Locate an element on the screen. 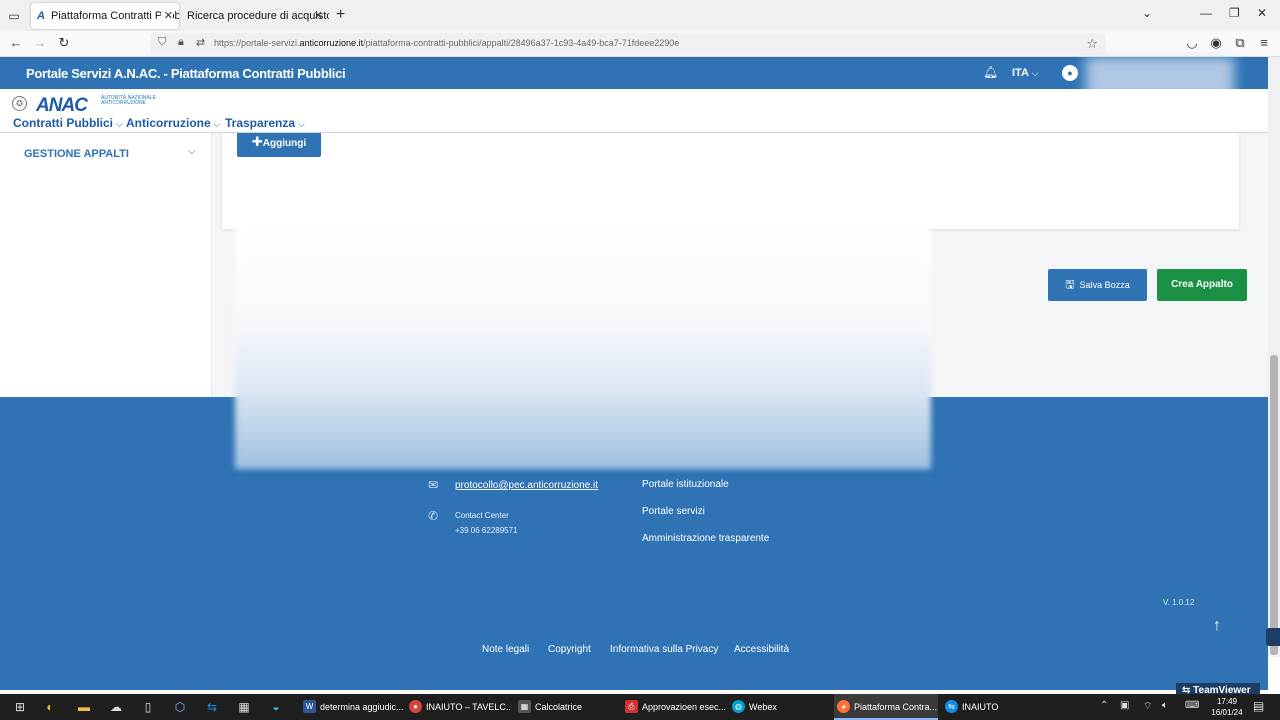  anac-logo-subtitle: AUTORITÀ NAZIONALE ANTICORRUZIONE is located at coordinates (128, 100).